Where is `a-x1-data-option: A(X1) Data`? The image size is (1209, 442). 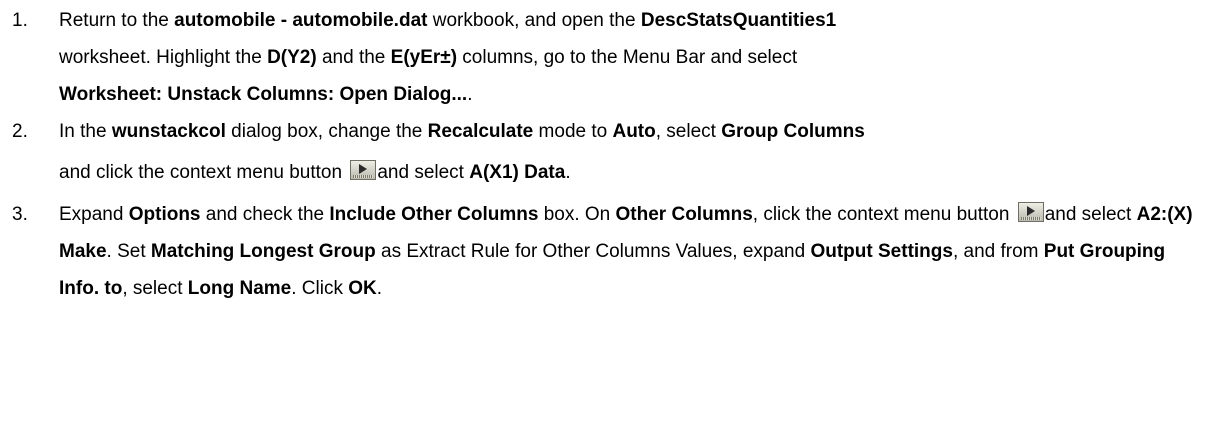 a-x1-data-option: A(X1) Data is located at coordinates (517, 172).